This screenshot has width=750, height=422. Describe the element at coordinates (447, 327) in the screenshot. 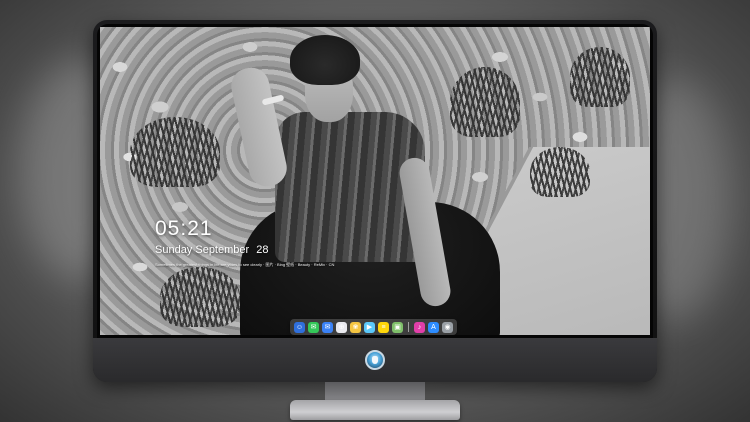

I see `camera-icon: ◉` at that location.